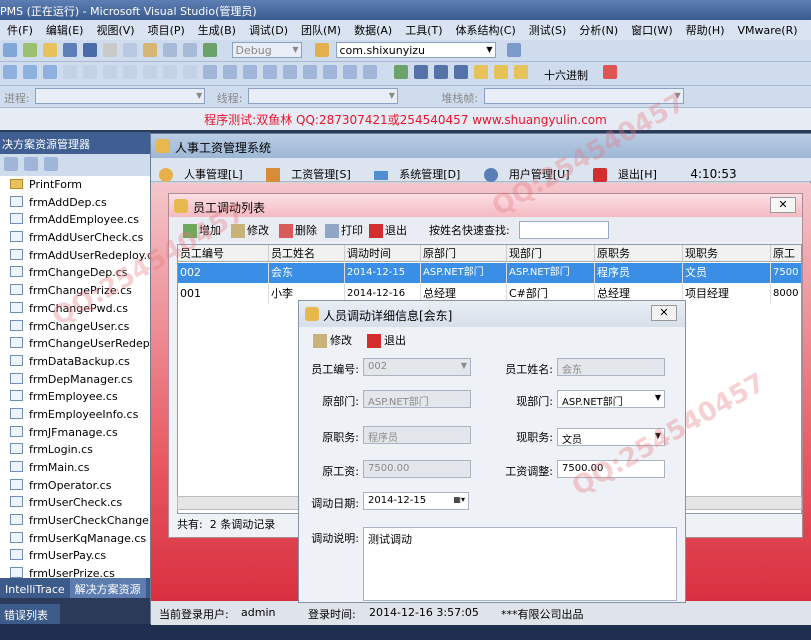  What do you see at coordinates (210, 50) in the screenshot?
I see `start-debug-icon` at bounding box center [210, 50].